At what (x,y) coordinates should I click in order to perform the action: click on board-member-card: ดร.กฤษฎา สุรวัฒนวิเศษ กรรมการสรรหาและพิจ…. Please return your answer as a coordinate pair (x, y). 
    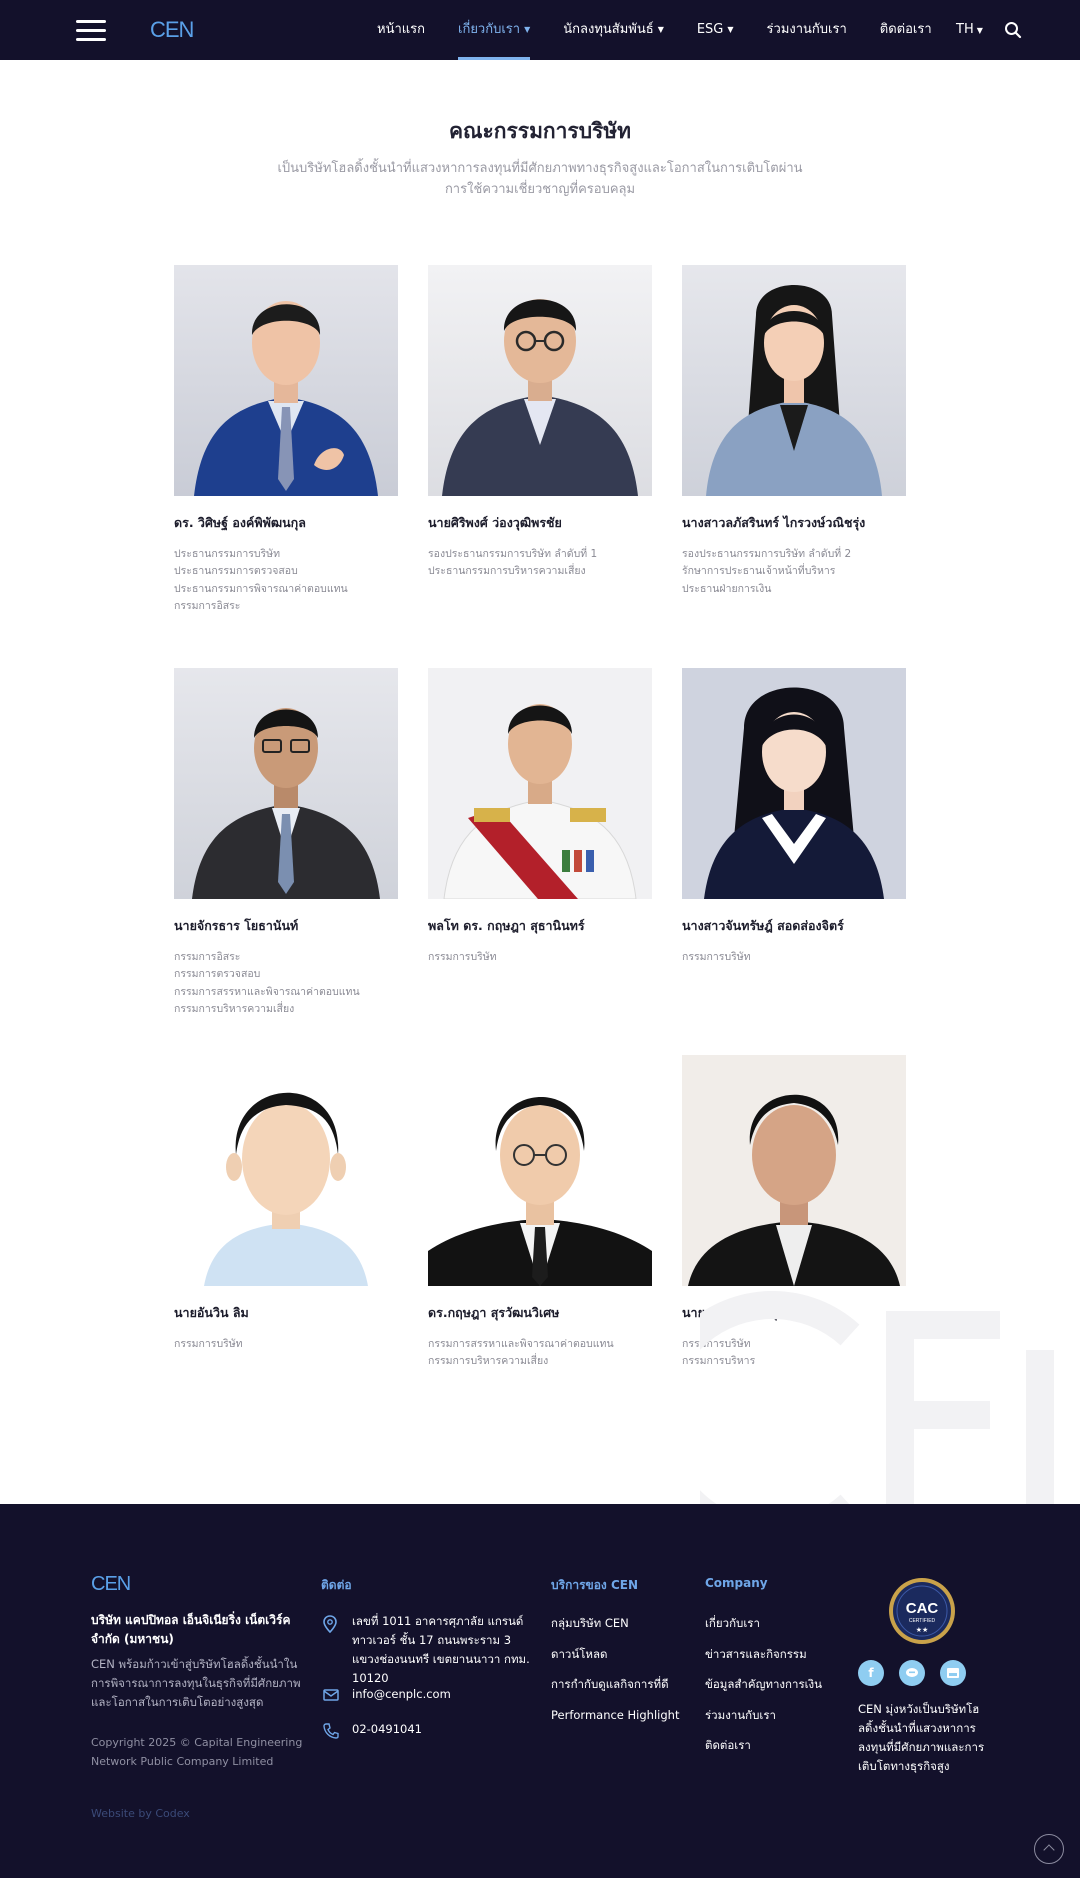
    Looking at the image, I should click on (540, 1213).